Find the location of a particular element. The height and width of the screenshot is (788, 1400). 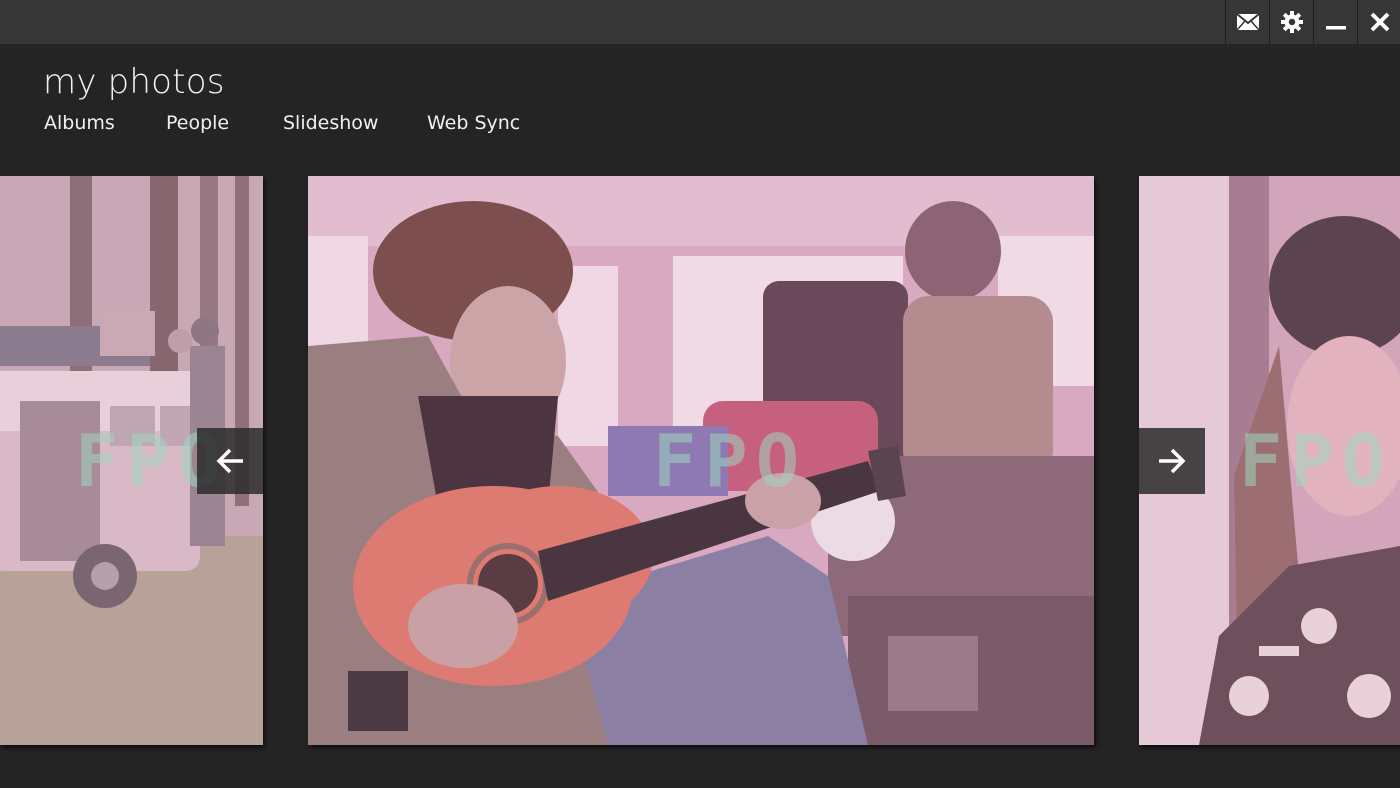

next-photo-button is located at coordinates (1172, 461).